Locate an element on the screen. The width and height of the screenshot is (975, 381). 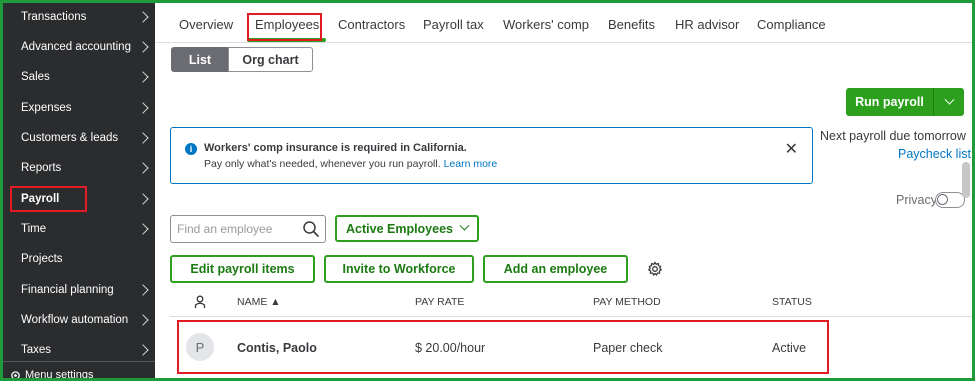
sidebar-item-transactions: Transactions is located at coordinates (77, 17).